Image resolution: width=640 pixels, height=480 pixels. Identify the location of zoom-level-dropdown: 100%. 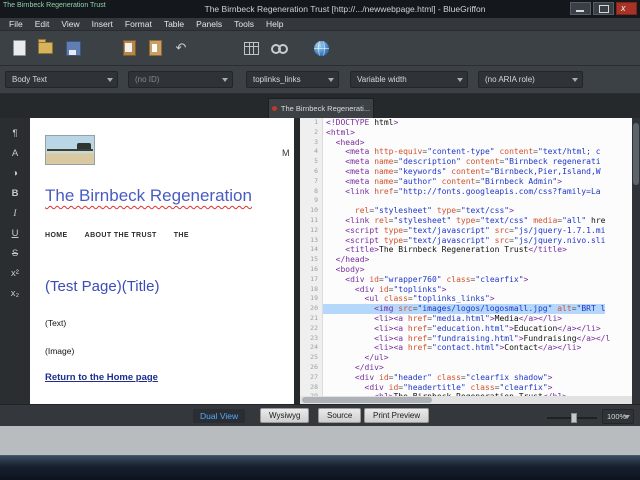
(618, 416).